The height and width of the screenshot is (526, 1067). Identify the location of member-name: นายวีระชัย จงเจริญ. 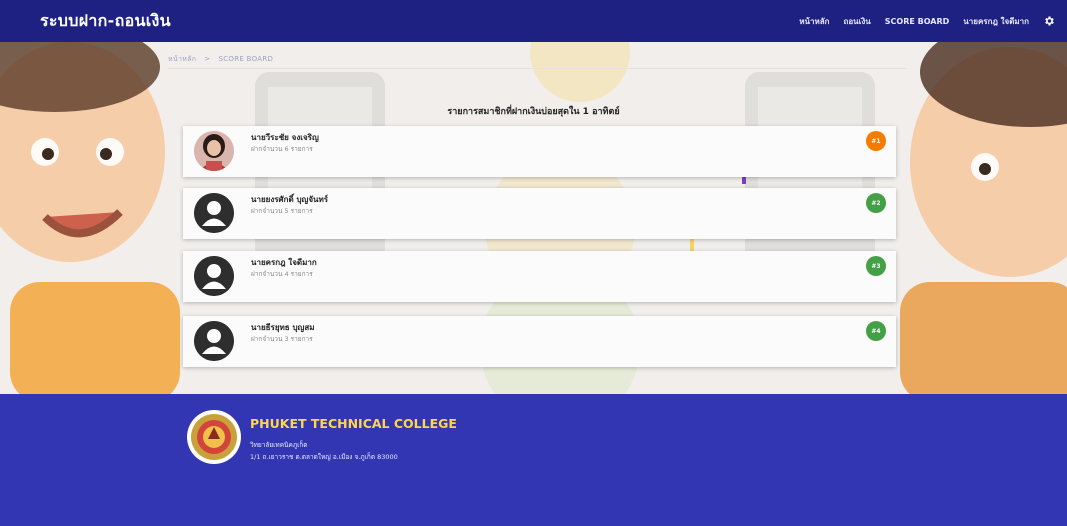
(285, 137).